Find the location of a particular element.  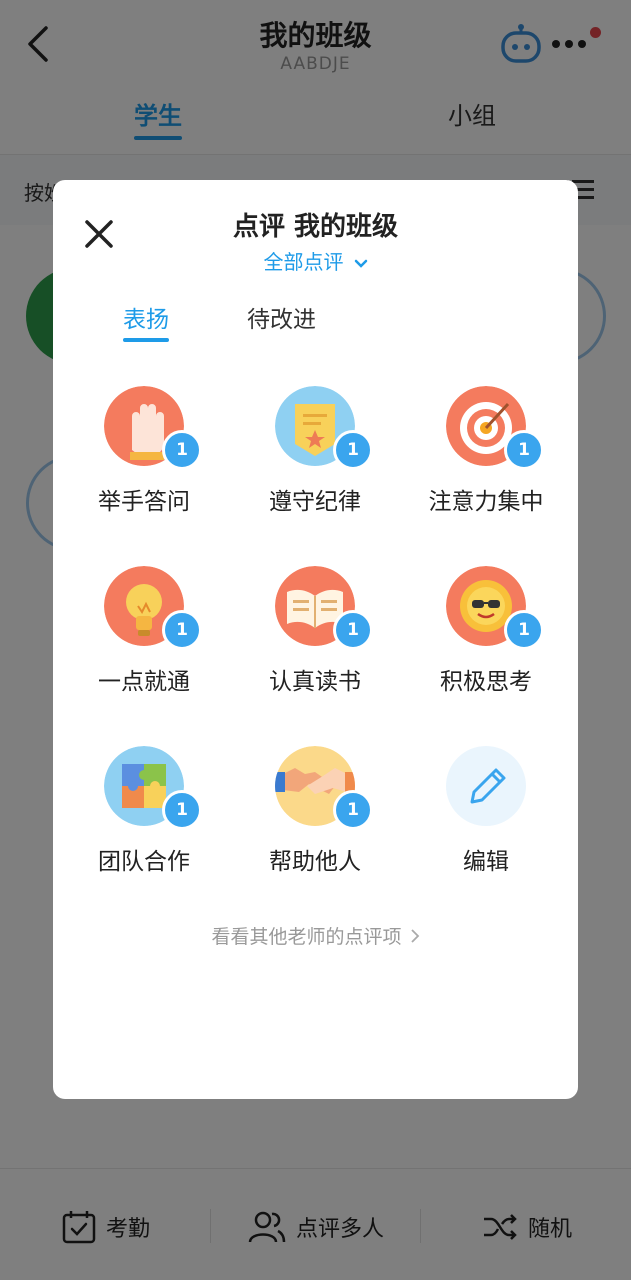

pencil-icon is located at coordinates (486, 786).